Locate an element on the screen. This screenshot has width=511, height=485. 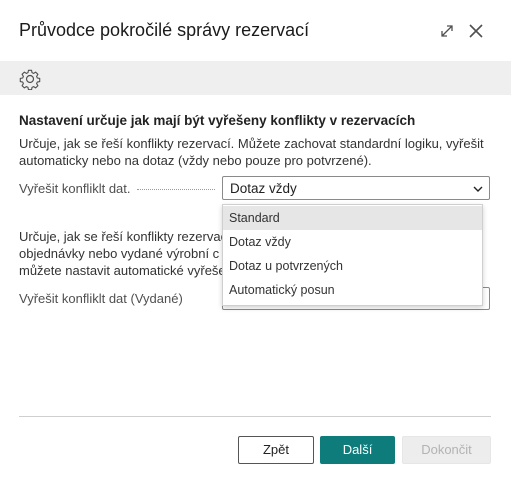
finish-button: Dokončit is located at coordinates (446, 450).